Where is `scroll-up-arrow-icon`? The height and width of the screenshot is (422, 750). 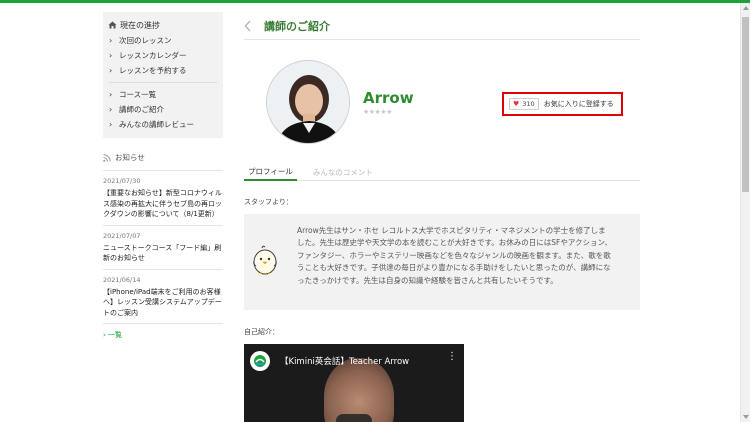
scroll-up-arrow-icon is located at coordinates (746, 8).